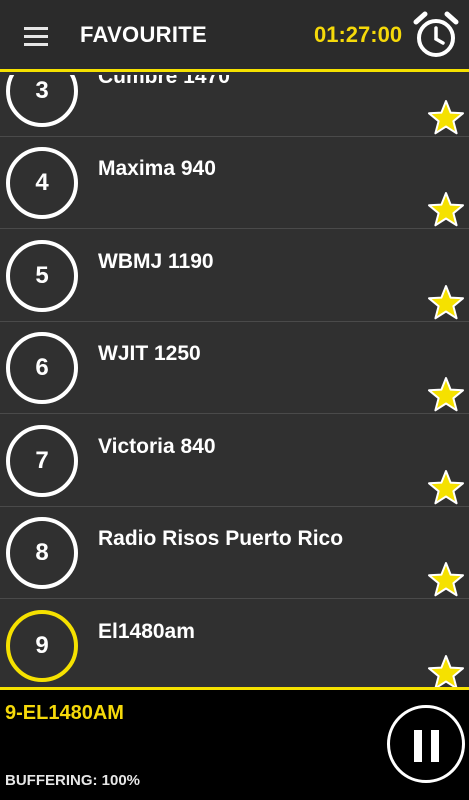 This screenshot has width=469, height=800. What do you see at coordinates (37, 36) in the screenshot?
I see `menu-icon` at bounding box center [37, 36].